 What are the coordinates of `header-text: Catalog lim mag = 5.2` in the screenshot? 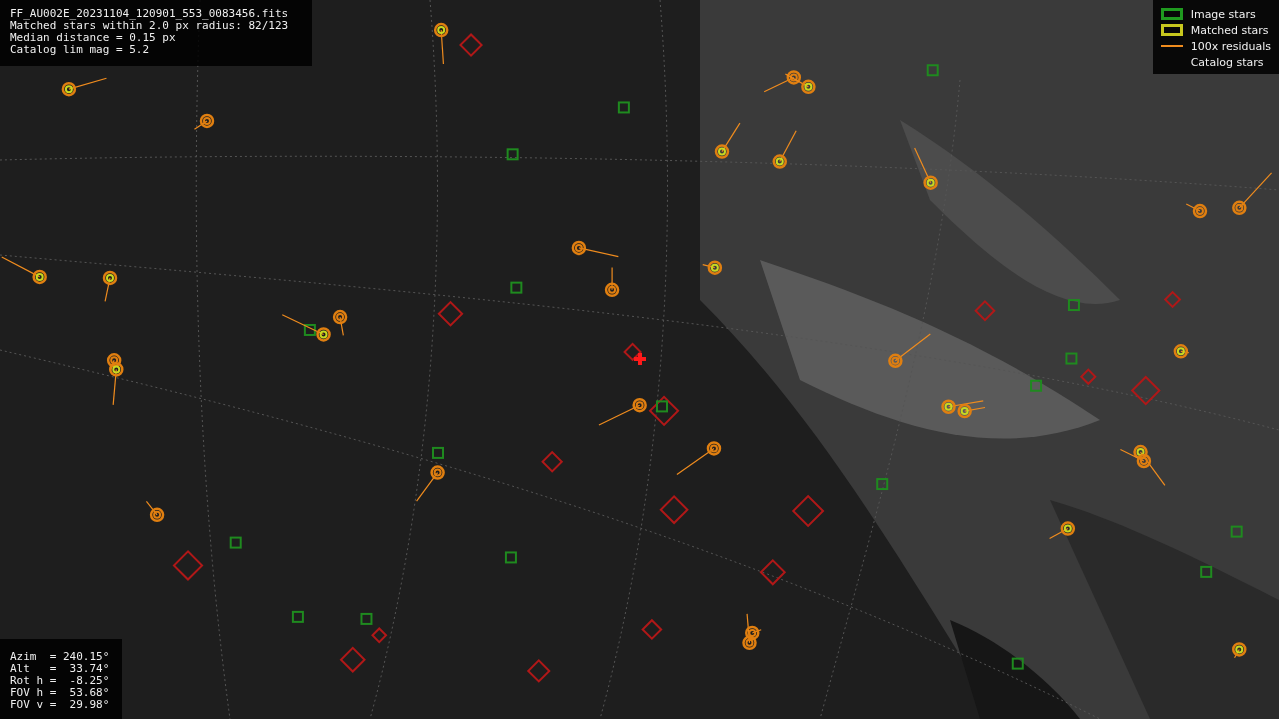 It's located at (80, 50).